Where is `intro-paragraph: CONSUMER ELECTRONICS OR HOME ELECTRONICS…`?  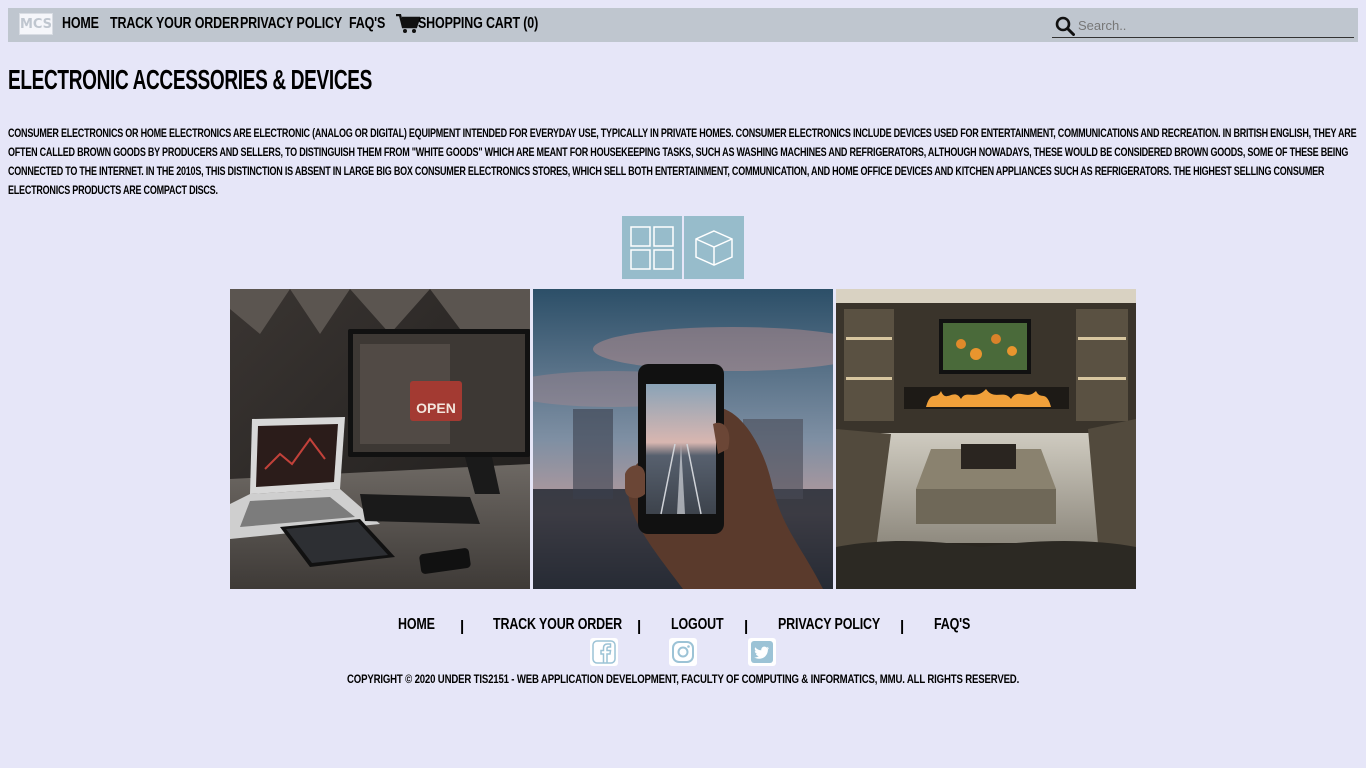 intro-paragraph: CONSUMER ELECTRONICS OR HOME ELECTRONICS… is located at coordinates (683, 162).